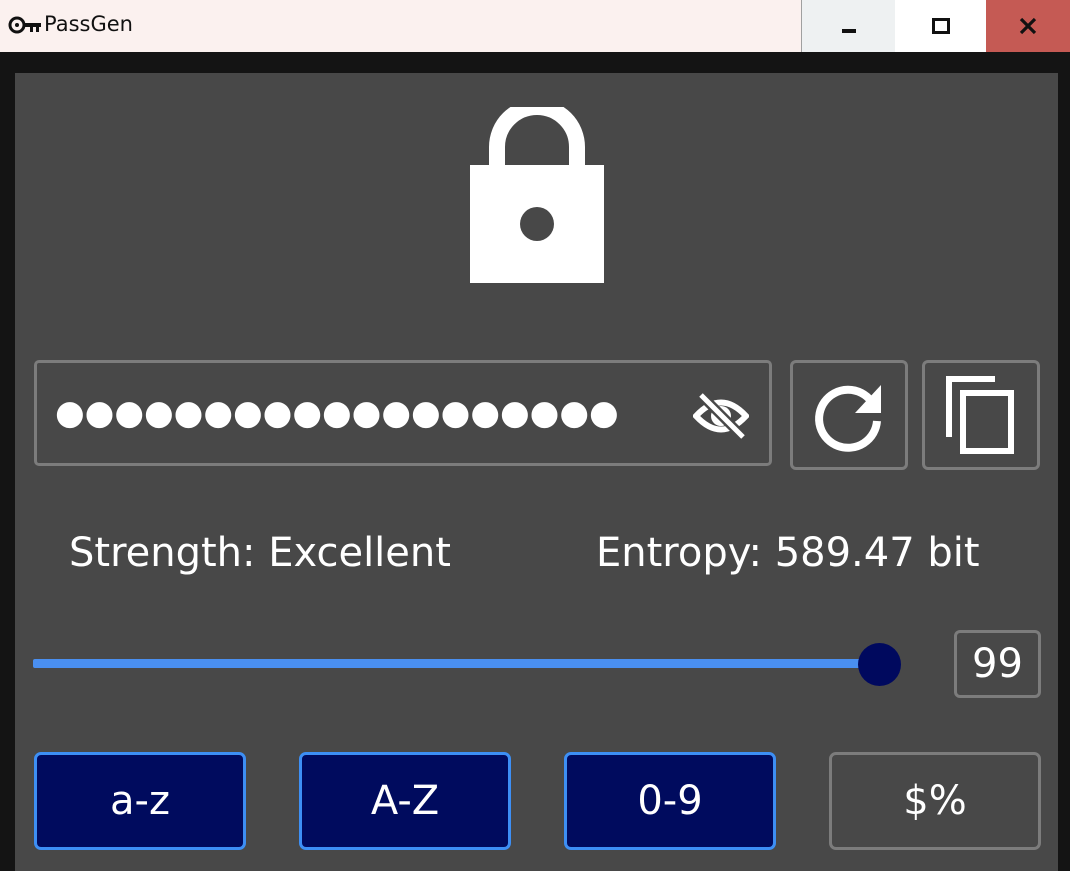  What do you see at coordinates (337, 413) in the screenshot?
I see `password-value: ●●●●●●●●●●●●●●●●●●●` at bounding box center [337, 413].